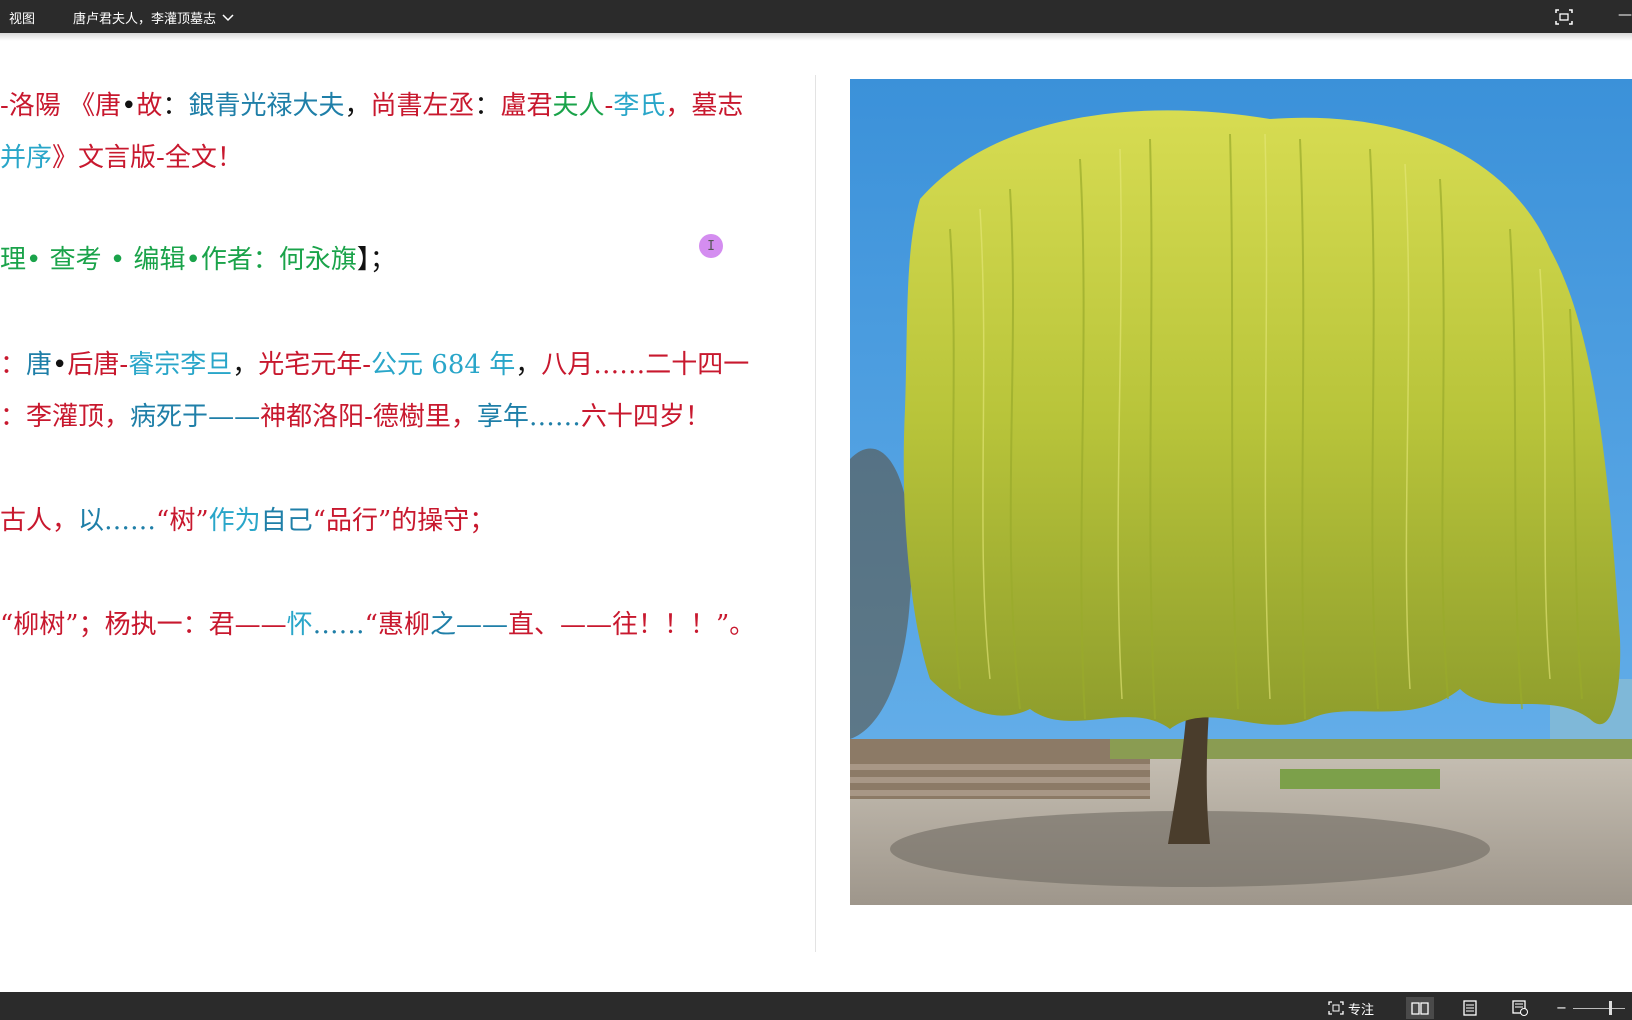 This screenshot has width=1632, height=1020. What do you see at coordinates (286, 521) in the screenshot?
I see `text-run: 自己` at bounding box center [286, 521].